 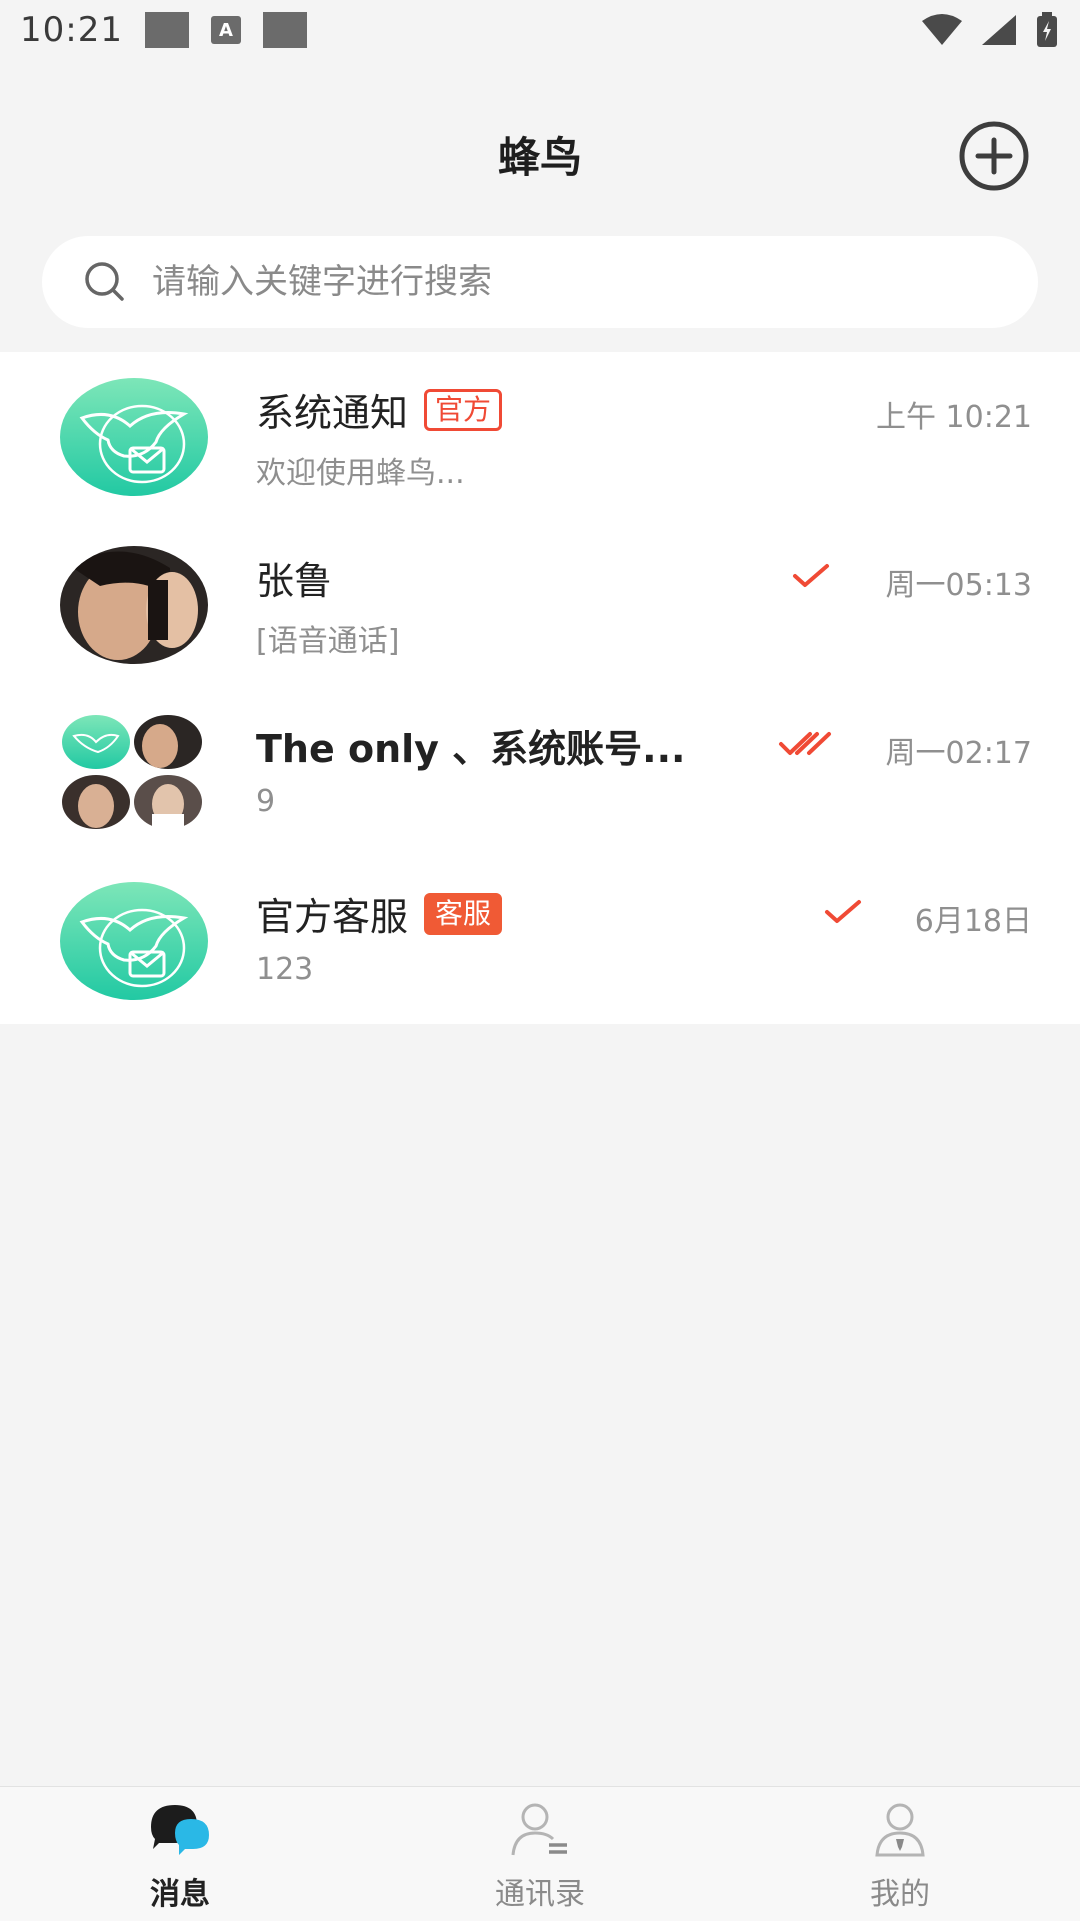 I want to click on tab-label: 我的, so click(x=900, y=1894).